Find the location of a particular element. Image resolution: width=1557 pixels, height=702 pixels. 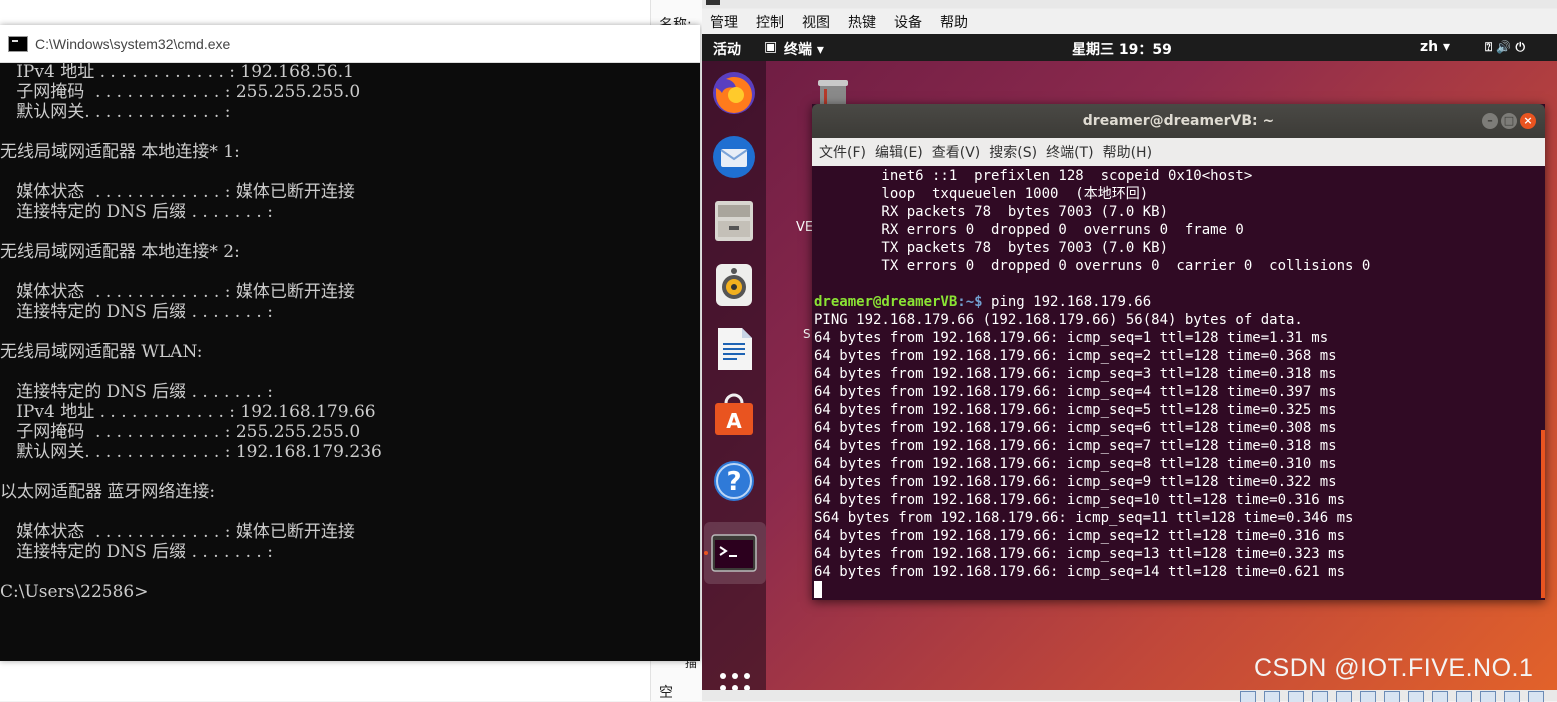

terminal-menu-item: 查看(V) is located at coordinates (956, 152).